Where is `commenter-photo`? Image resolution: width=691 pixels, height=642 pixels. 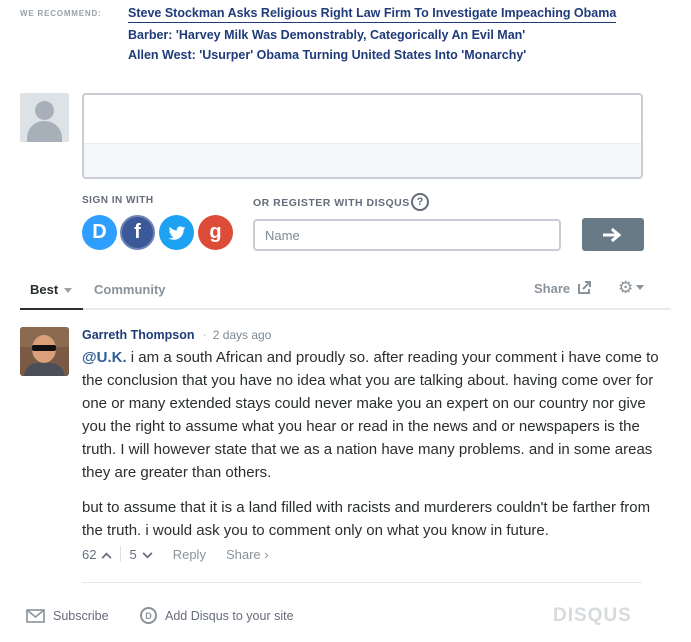 commenter-photo is located at coordinates (44, 351).